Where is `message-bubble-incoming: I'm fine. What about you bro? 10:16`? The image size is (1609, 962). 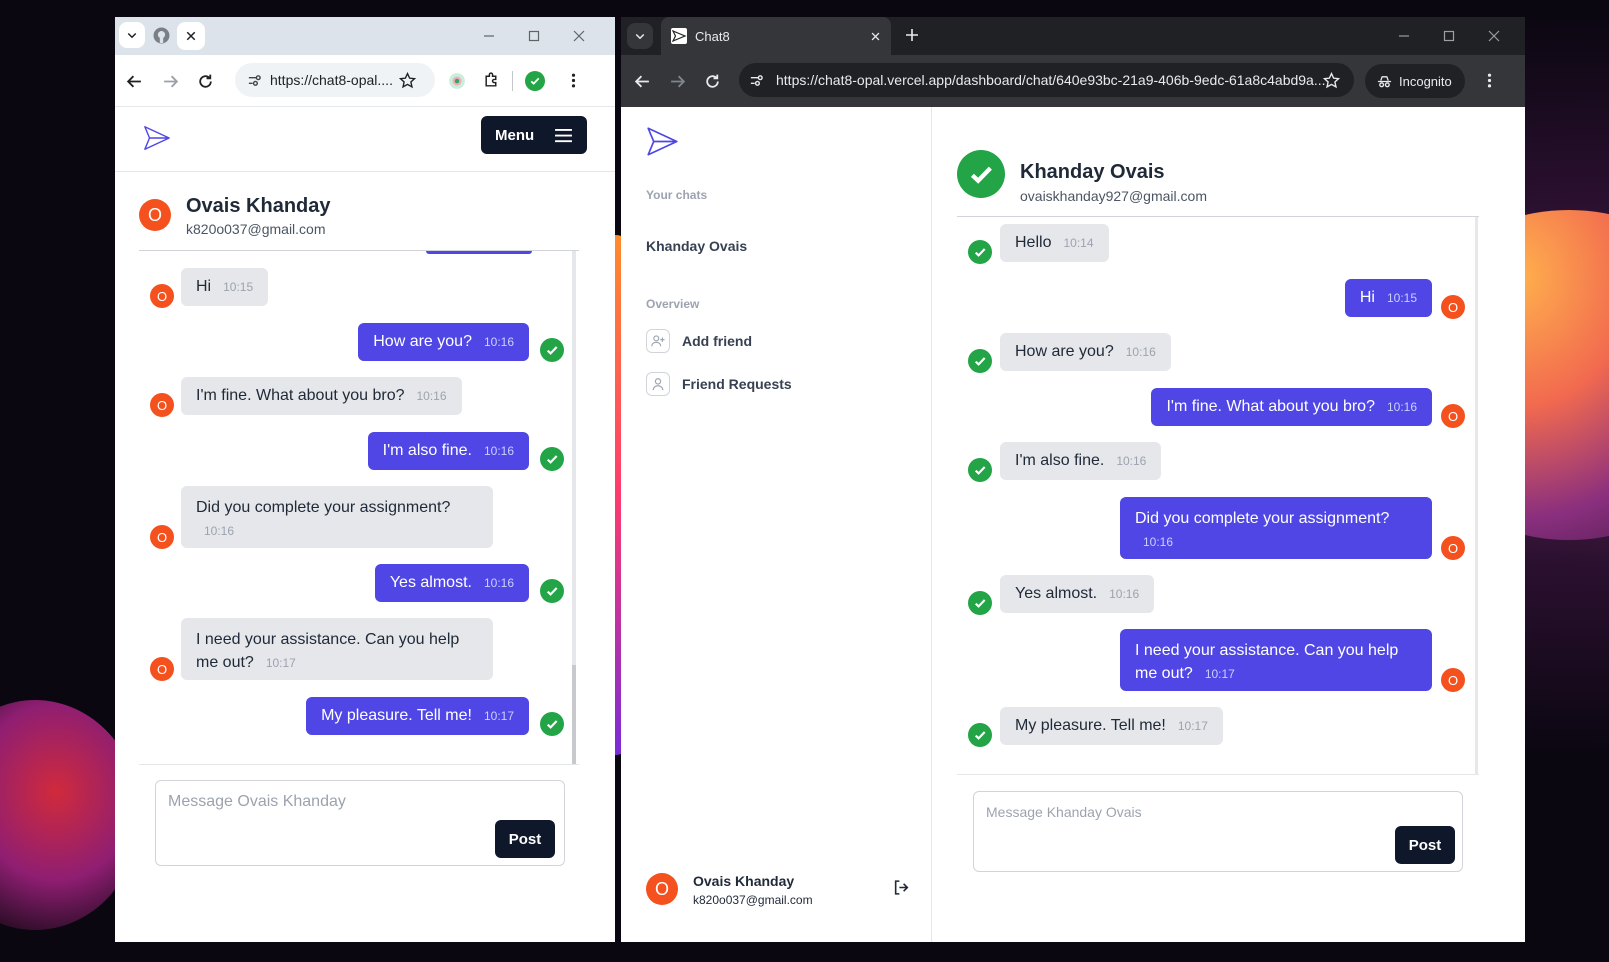 message-bubble-incoming: I'm fine. What about you bro? 10:16 is located at coordinates (321, 396).